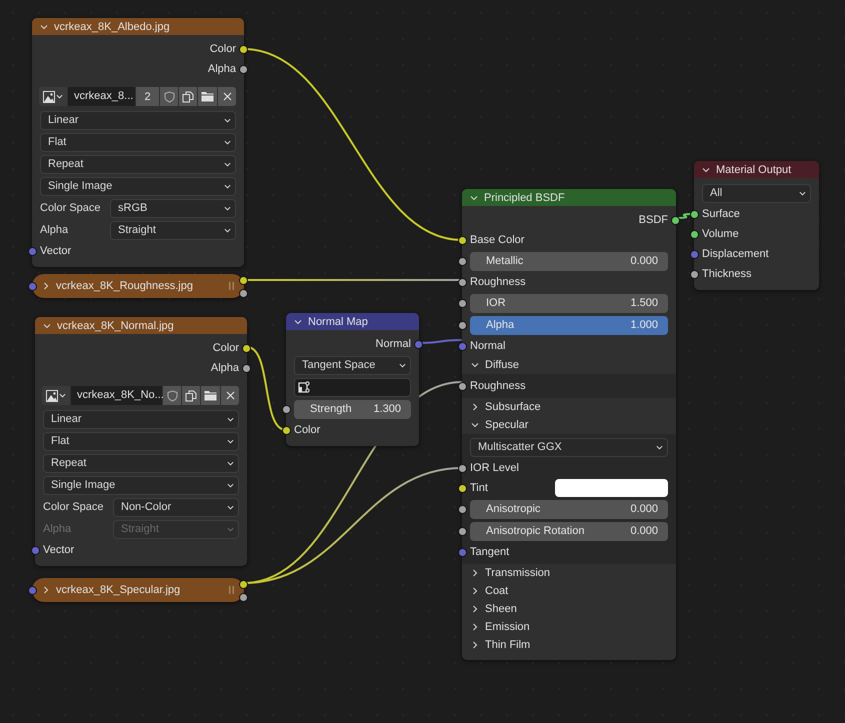 This screenshot has width=845, height=723. Describe the element at coordinates (735, 254) in the screenshot. I see `socket-label: Displacement` at that location.